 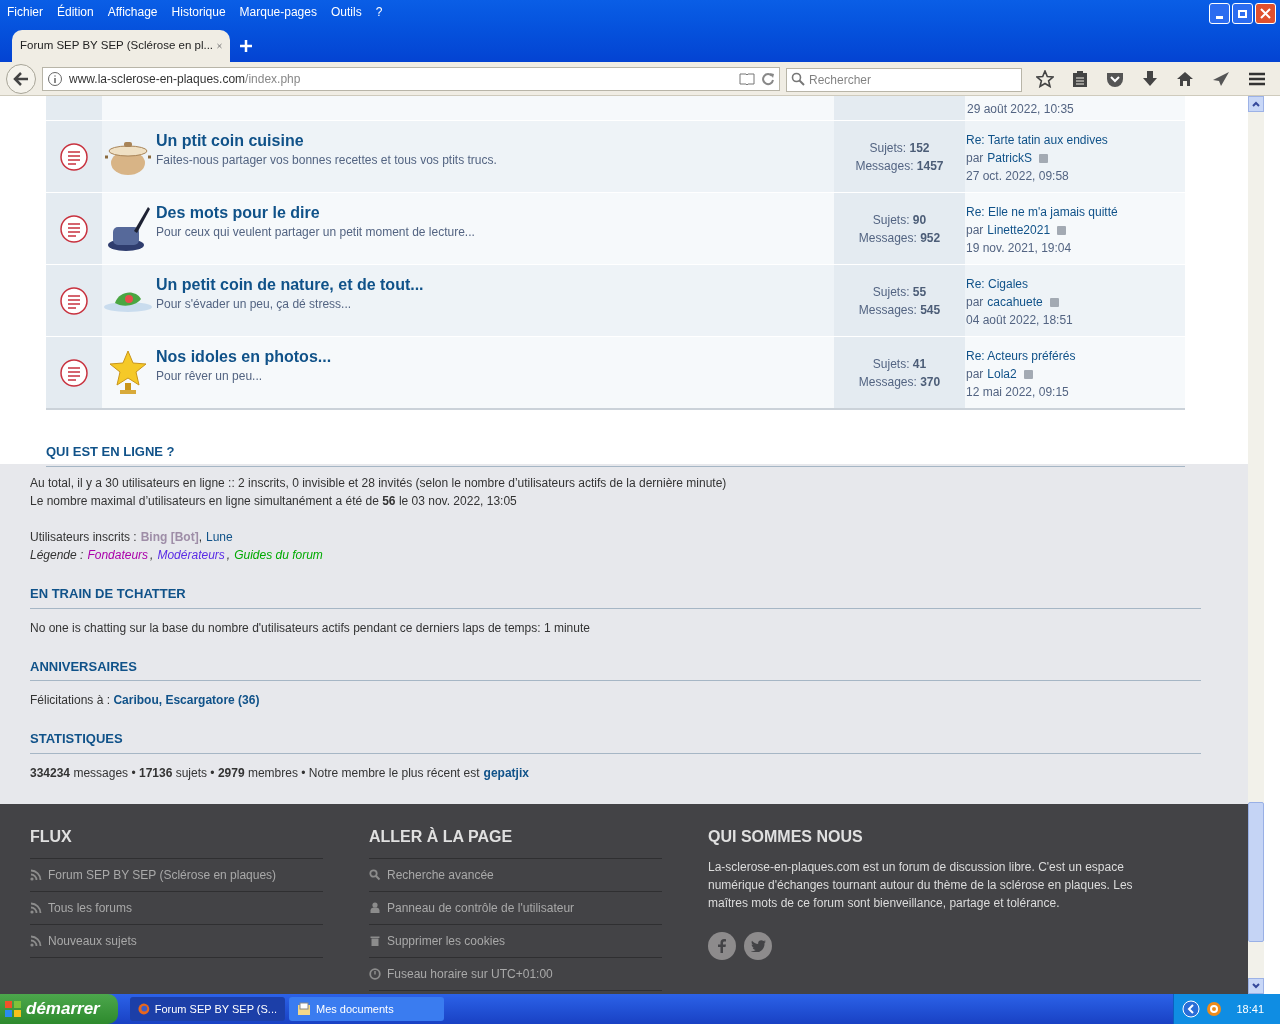 I want to click on topics-count: 90, so click(x=919, y=219).